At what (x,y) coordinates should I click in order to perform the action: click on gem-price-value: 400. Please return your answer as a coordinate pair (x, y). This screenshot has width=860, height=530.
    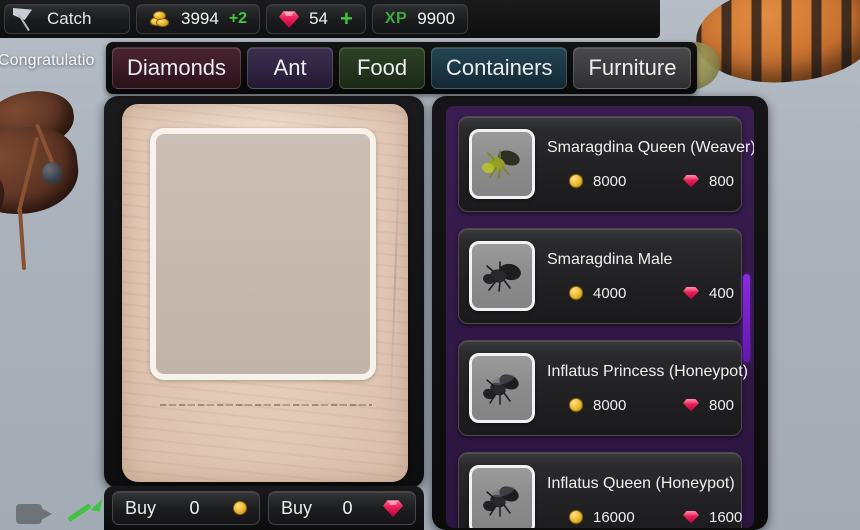
    Looking at the image, I should click on (722, 293).